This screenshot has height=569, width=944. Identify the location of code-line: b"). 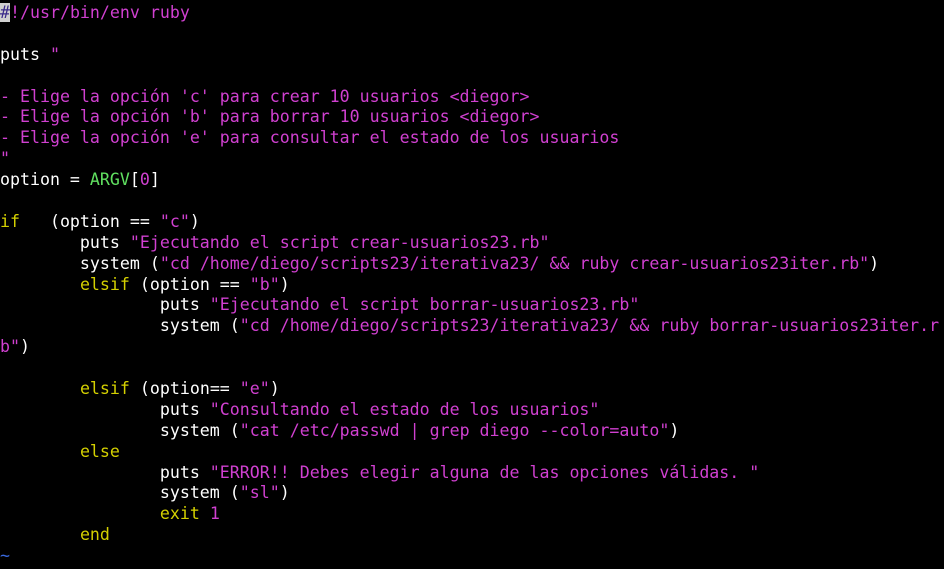
(472, 347).